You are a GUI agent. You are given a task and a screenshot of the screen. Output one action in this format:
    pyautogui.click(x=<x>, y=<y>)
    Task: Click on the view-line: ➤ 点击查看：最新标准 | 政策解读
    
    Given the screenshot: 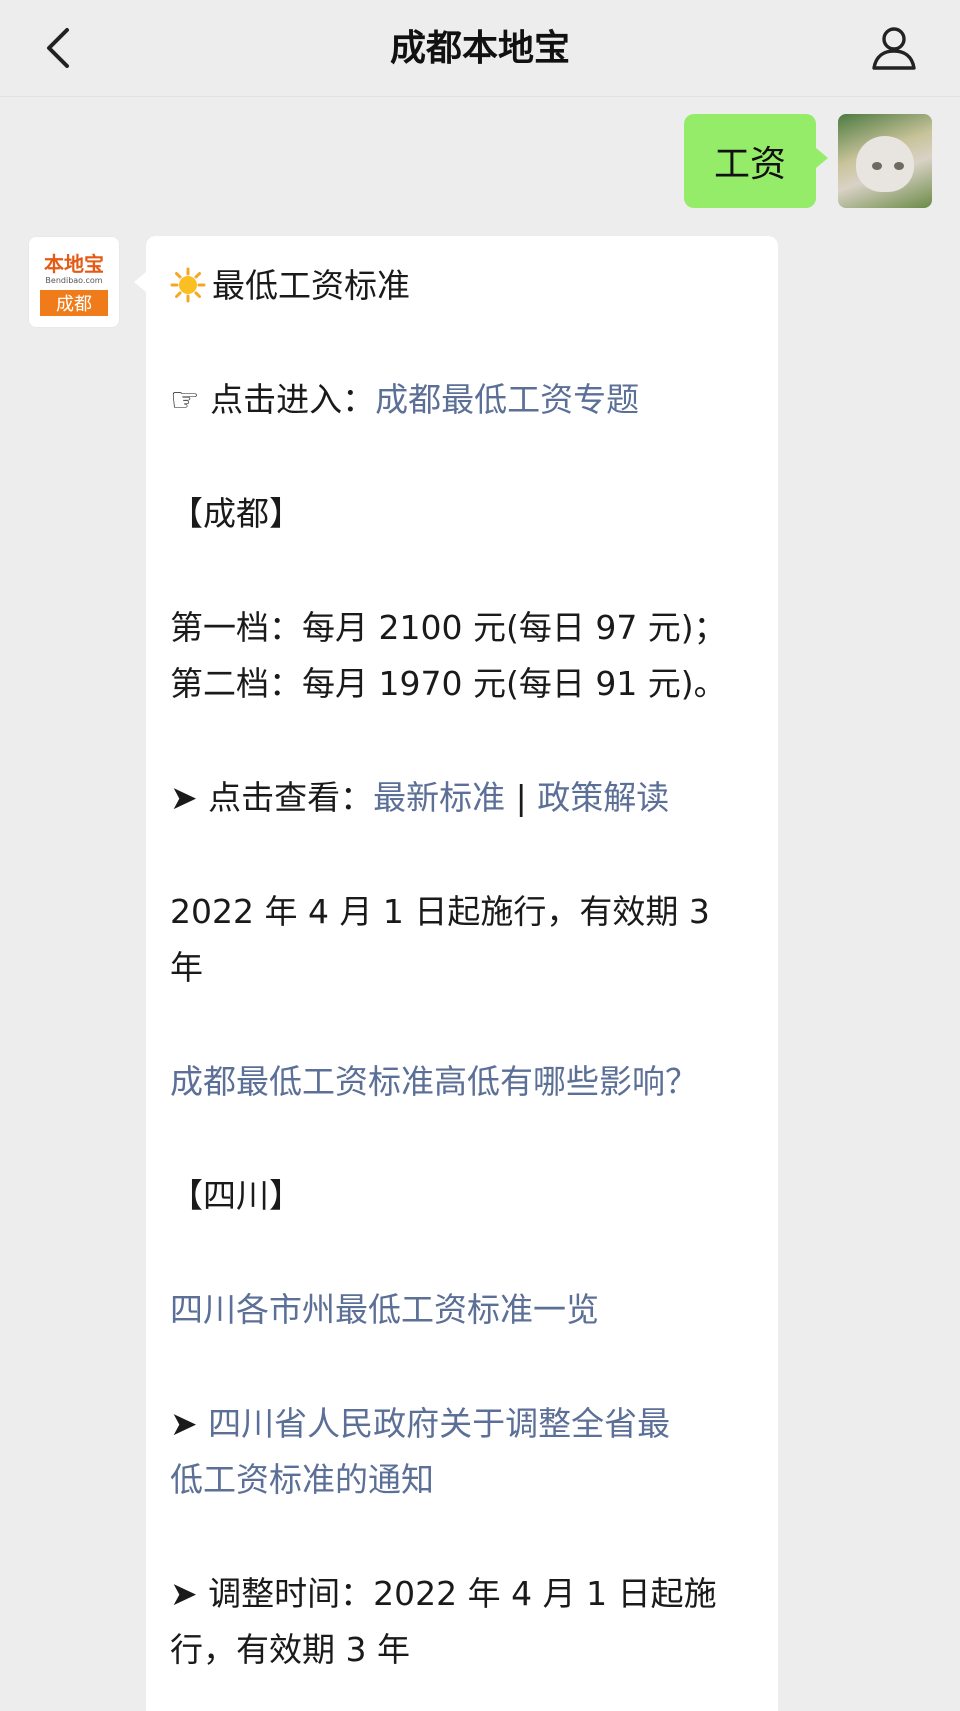 What is the action you would take?
    pyautogui.click(x=462, y=798)
    